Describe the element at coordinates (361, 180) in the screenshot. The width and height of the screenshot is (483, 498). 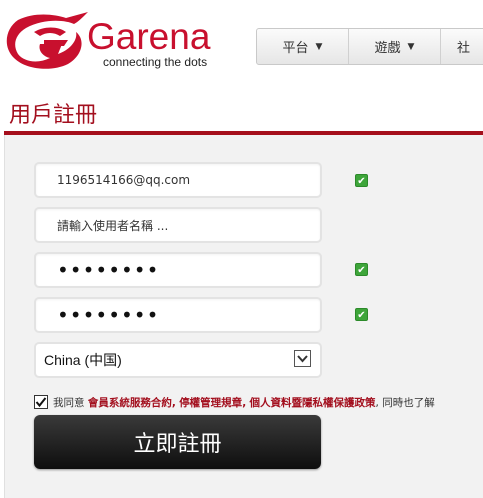
I see `email-valid-check-icon: ✔` at that location.